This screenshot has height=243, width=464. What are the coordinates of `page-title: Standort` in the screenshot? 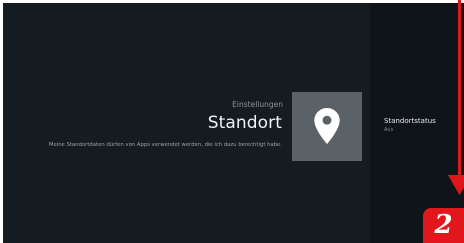 It's located at (244, 123).